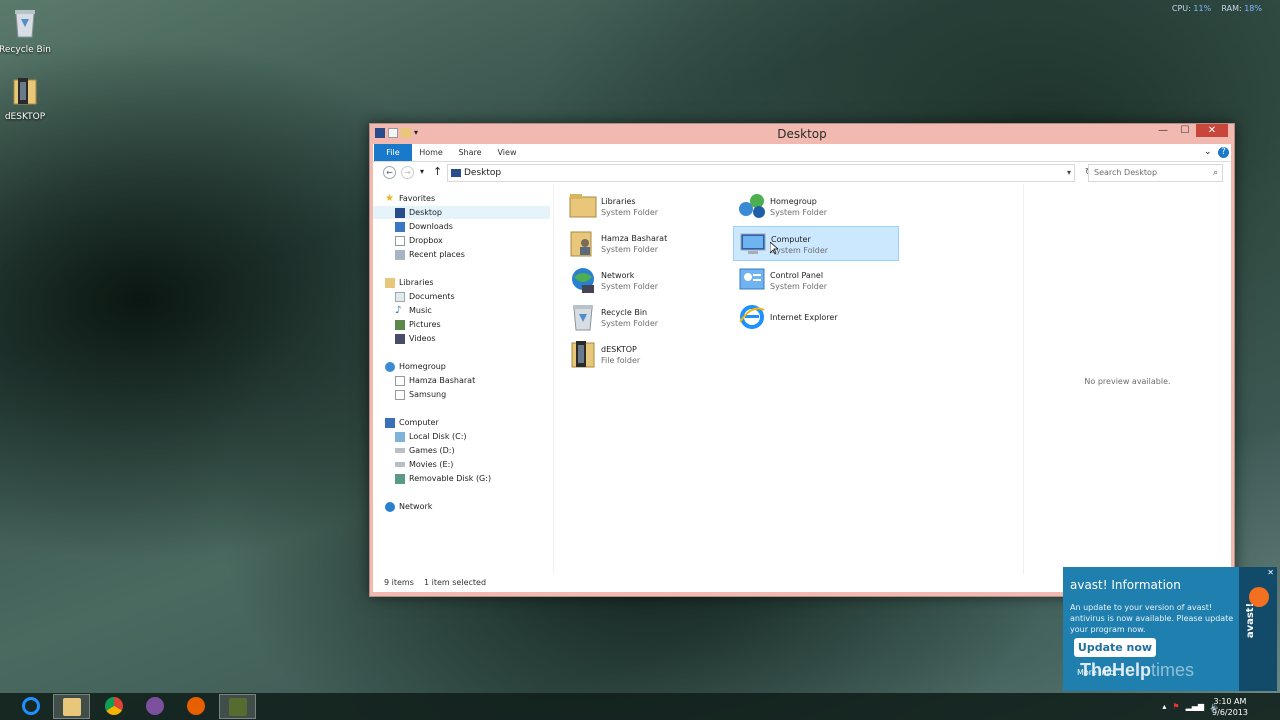 The width and height of the screenshot is (1280, 720). Describe the element at coordinates (1115, 647) in the screenshot. I see `update-now-button: Update now` at that location.